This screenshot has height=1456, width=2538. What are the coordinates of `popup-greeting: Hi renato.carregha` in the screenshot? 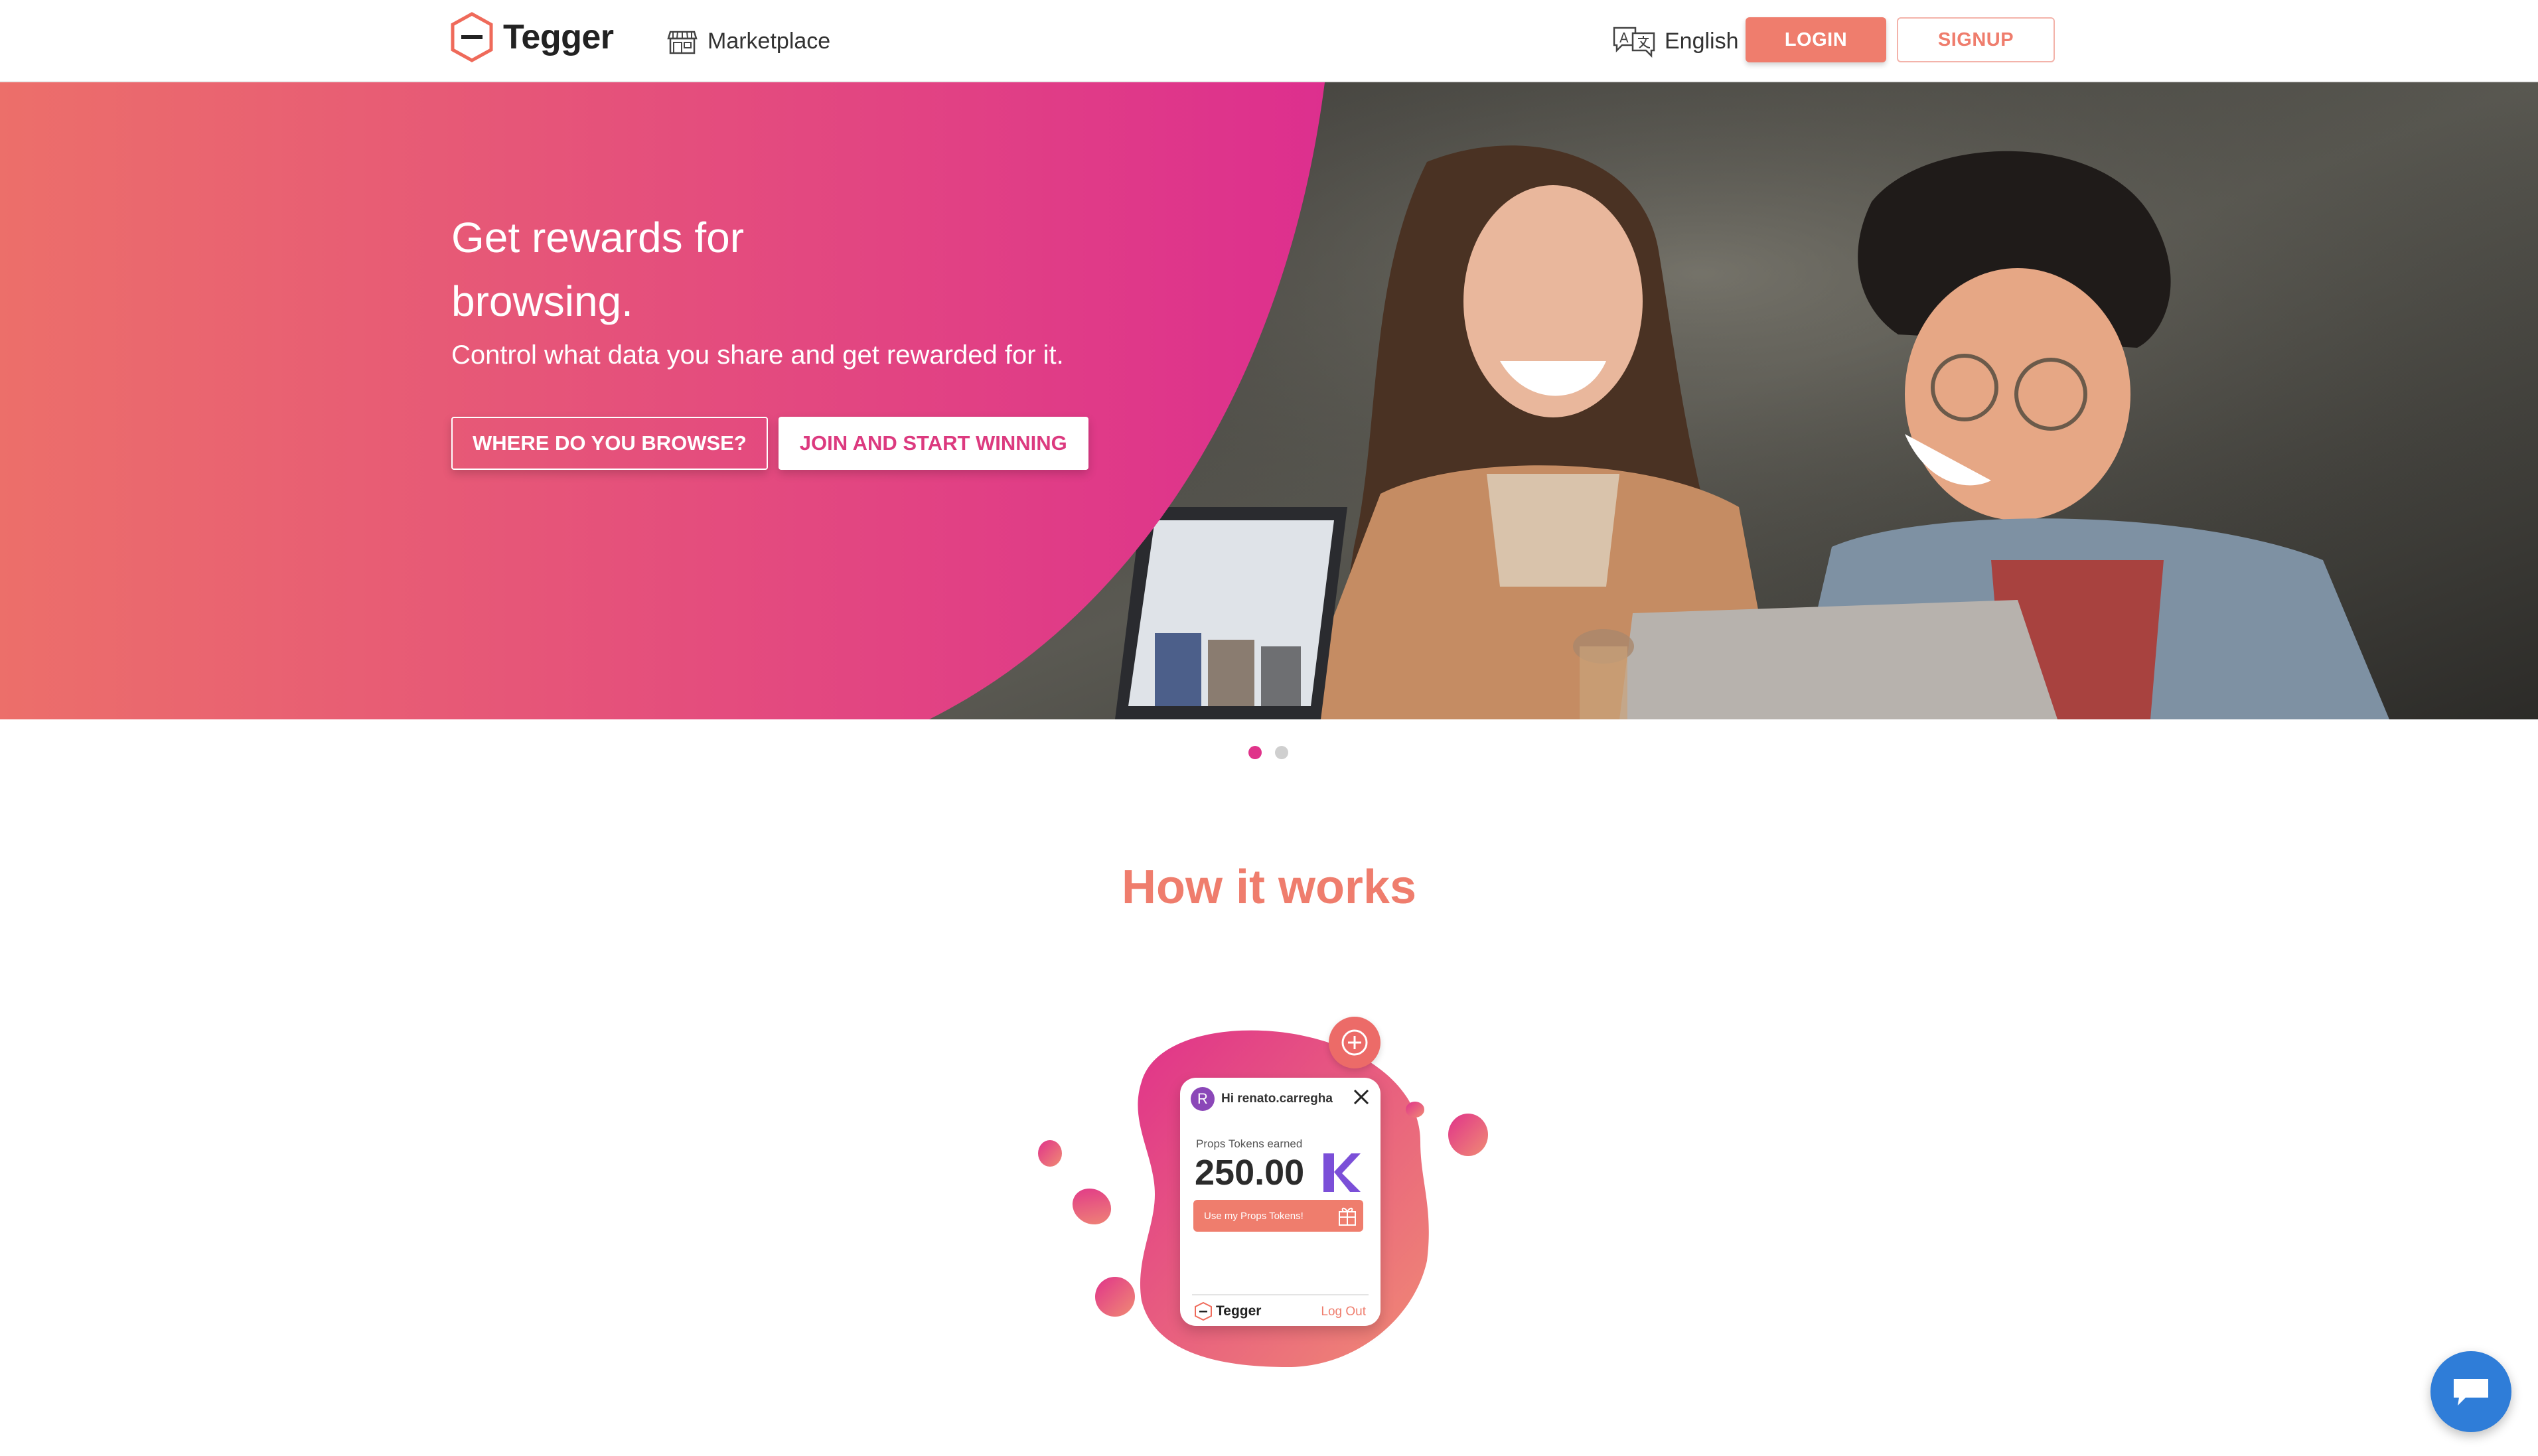 It's located at (1277, 1099).